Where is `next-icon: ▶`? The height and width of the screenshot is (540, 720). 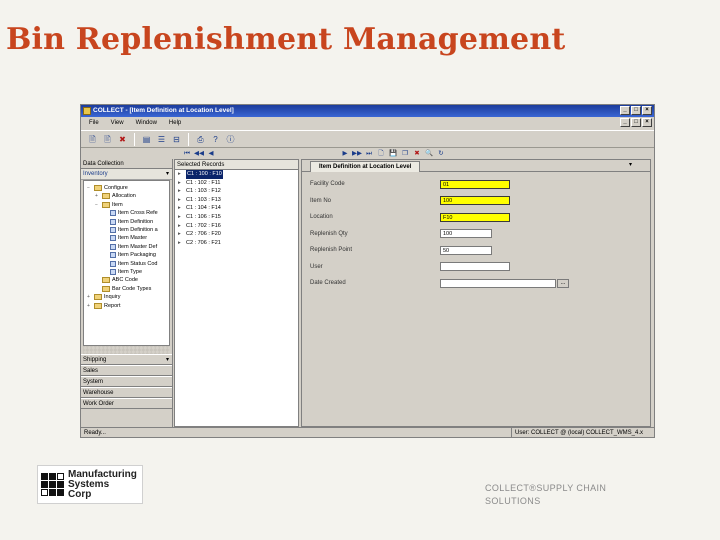
next-icon: ▶ is located at coordinates (345, 154).